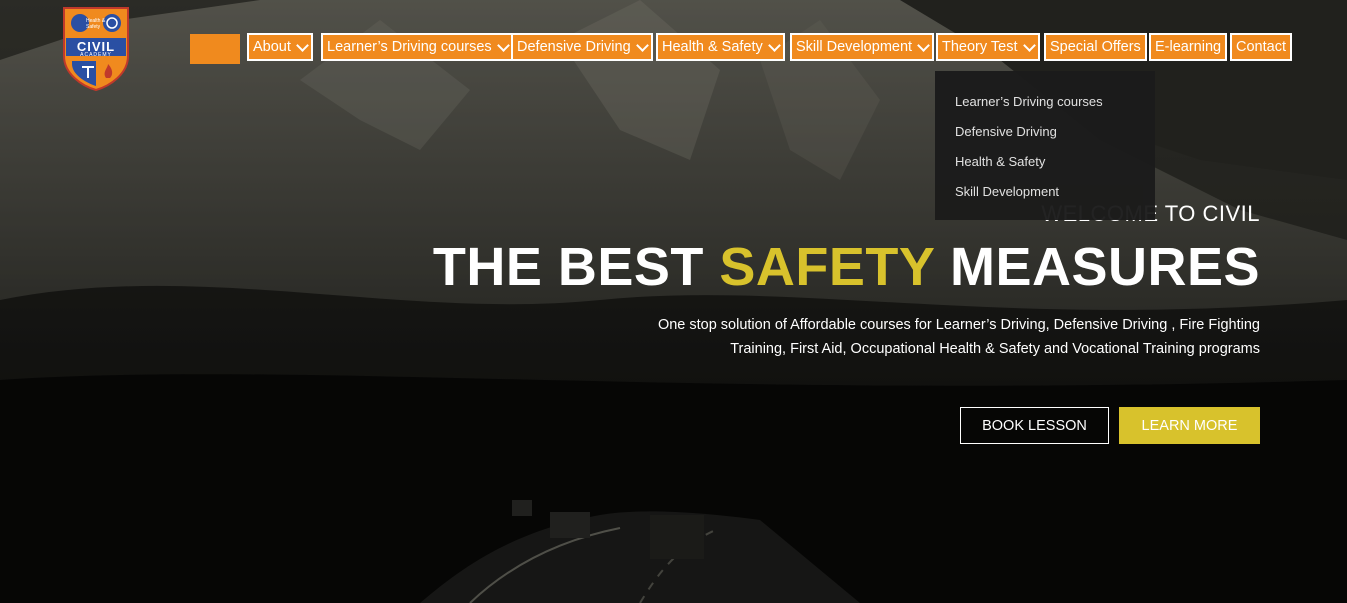  Describe the element at coordinates (96, 49) in the screenshot. I see `civil-academy-logo: Health & Safety CIVIL ACADEMY` at that location.